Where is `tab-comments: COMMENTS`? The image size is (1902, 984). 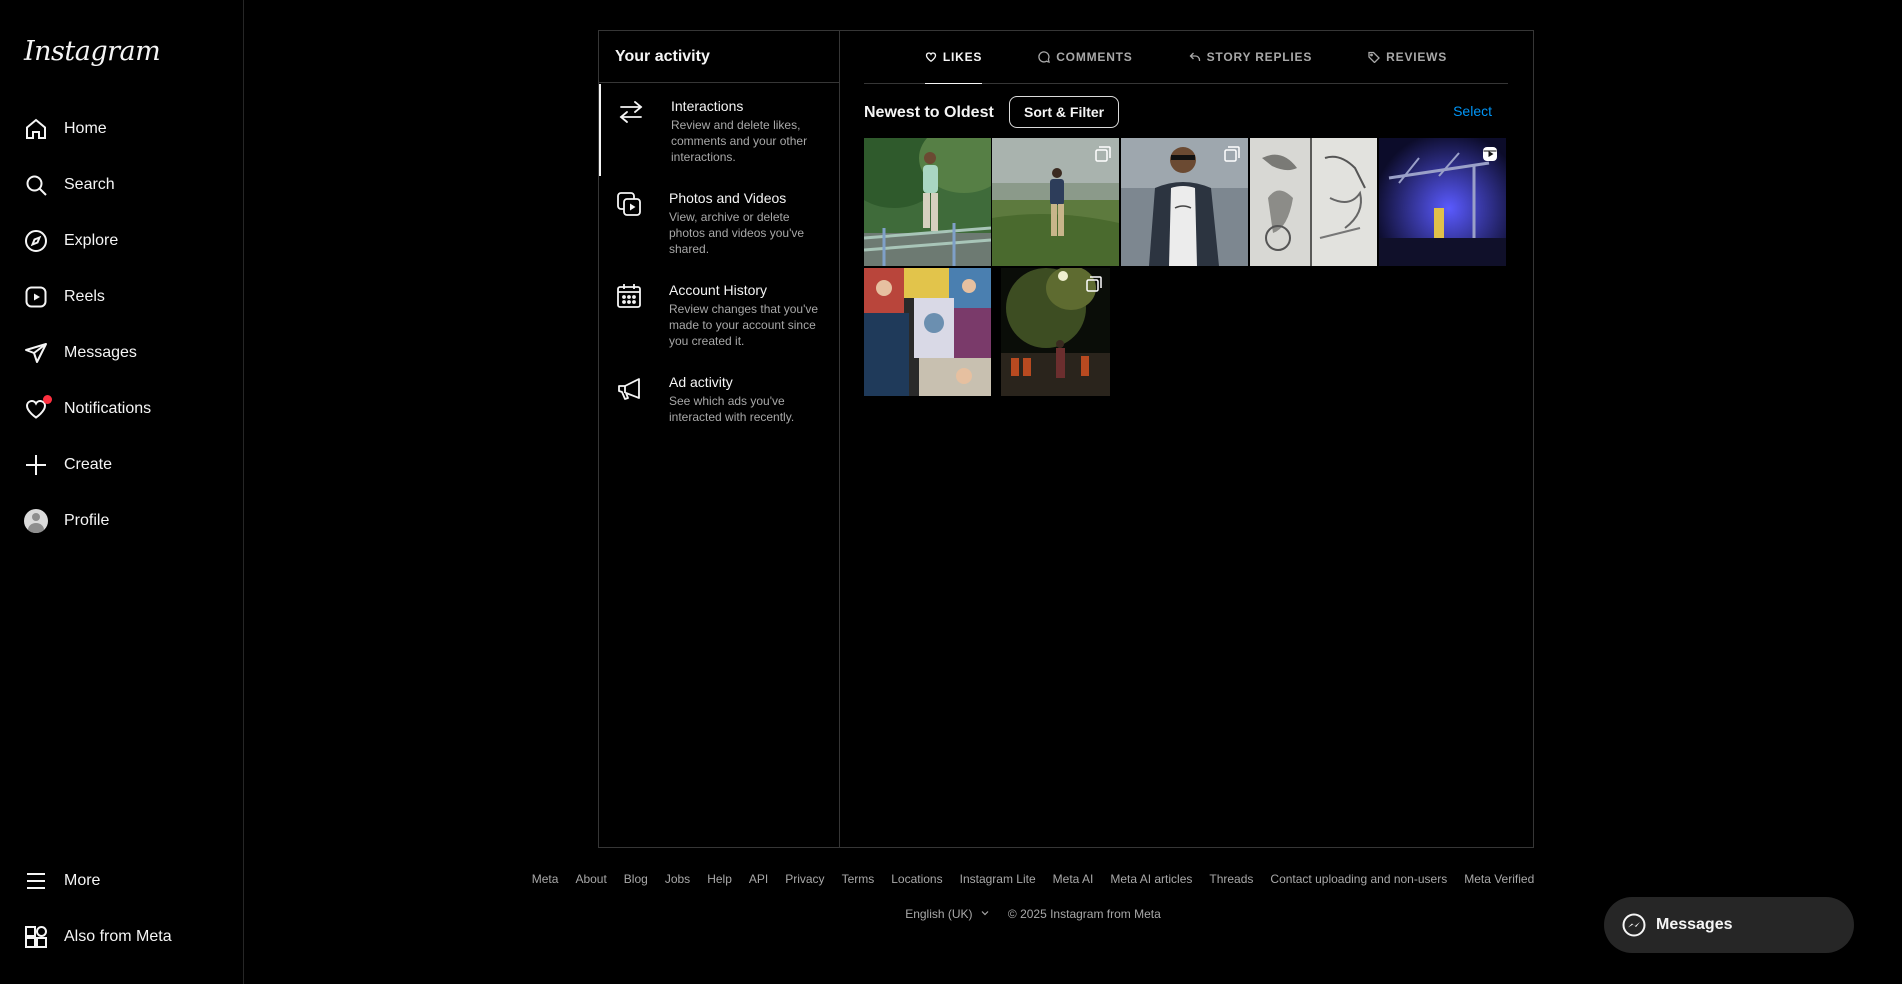 tab-comments: COMMENTS is located at coordinates (1085, 57).